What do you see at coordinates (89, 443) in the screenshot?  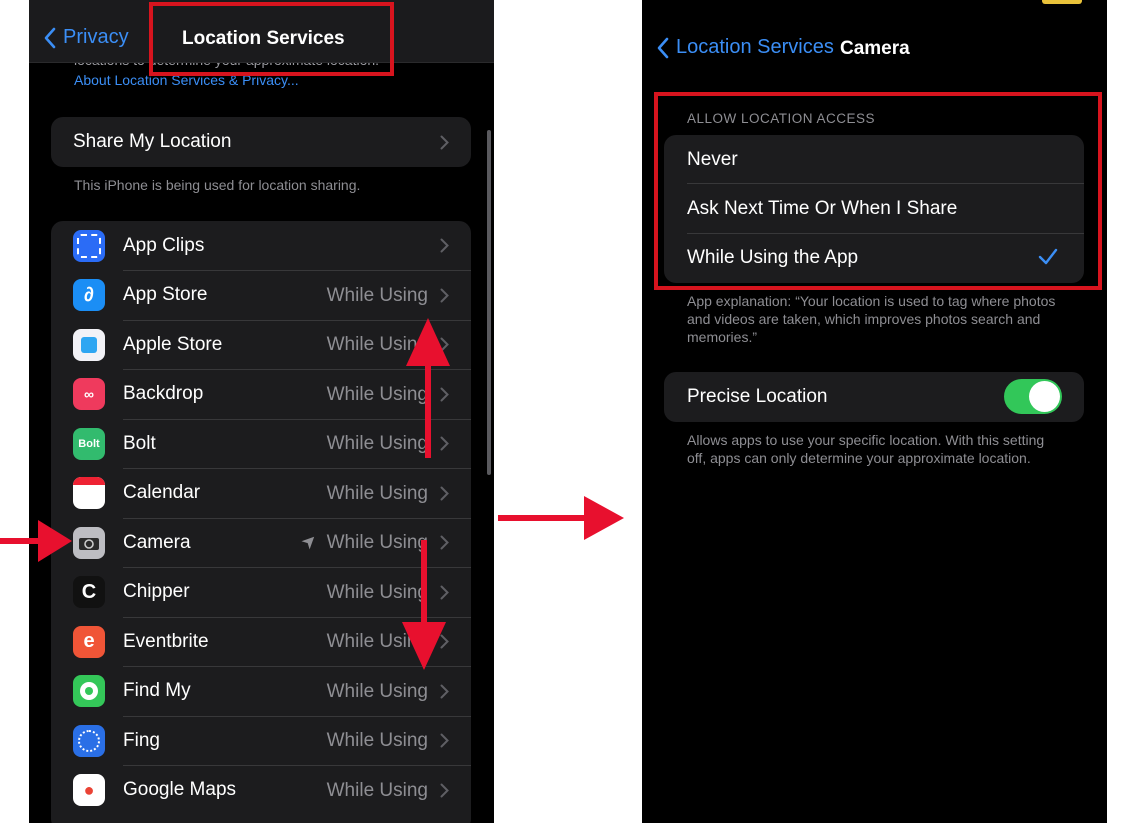 I see `bolt-icon: Bolt` at bounding box center [89, 443].